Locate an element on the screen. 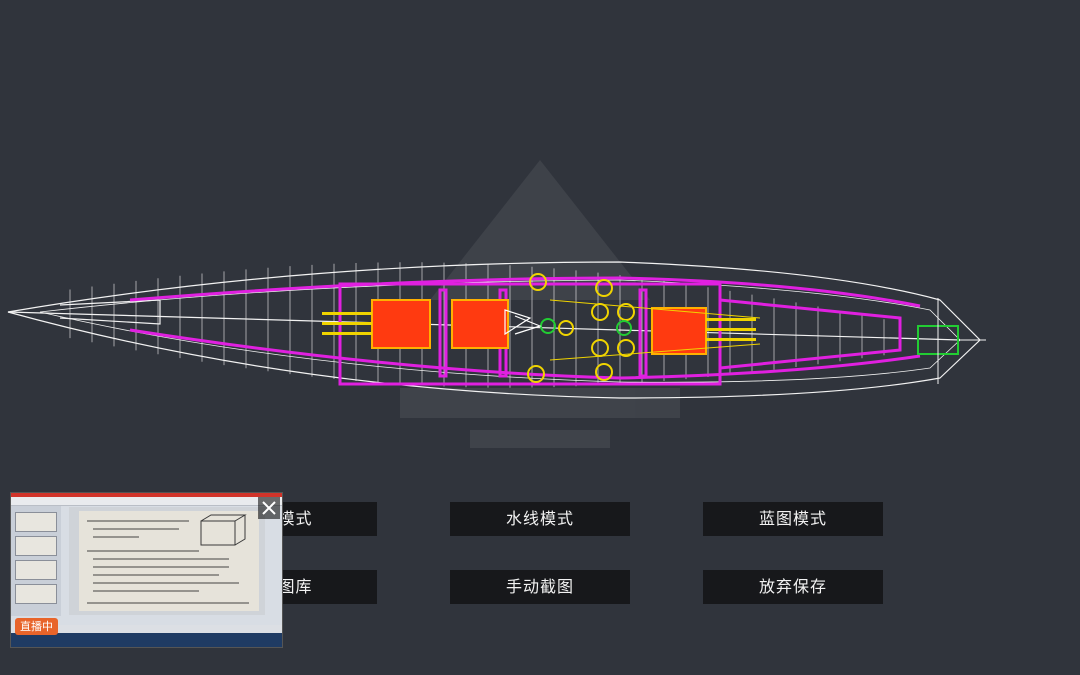 This screenshot has height=675, width=1080. live-badge: 直播中 is located at coordinates (36, 626).